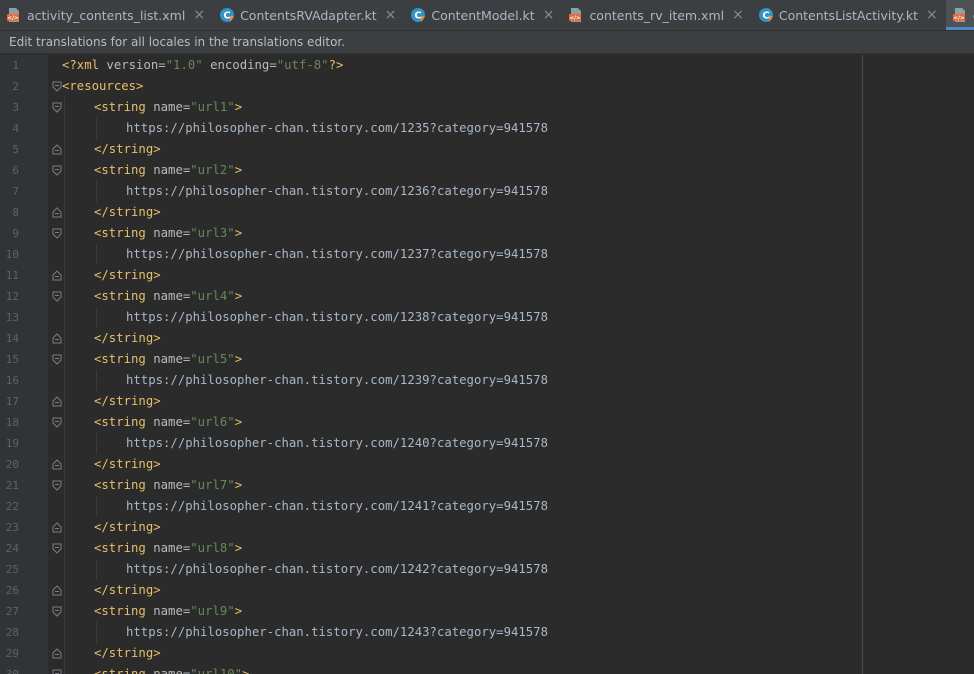  What do you see at coordinates (168, 422) in the screenshot?
I see `code-text: <string name="url6">` at bounding box center [168, 422].